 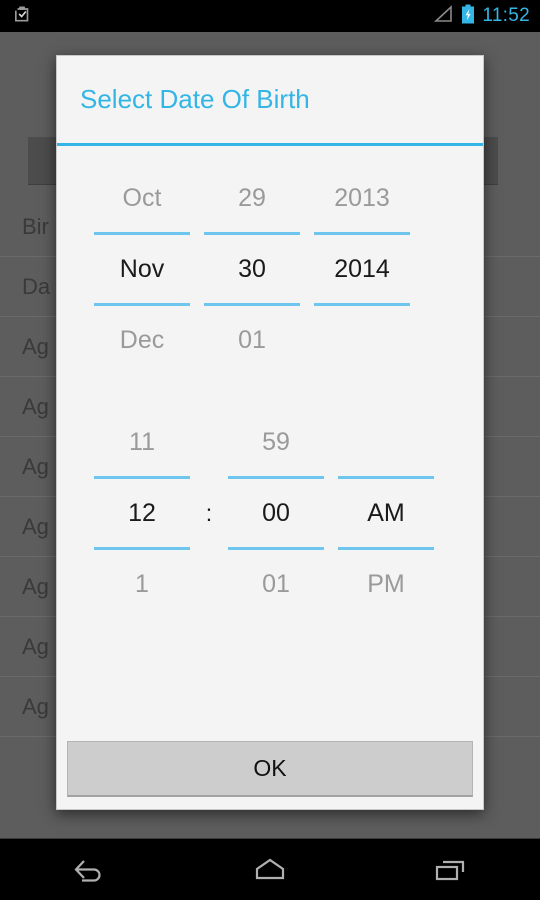 I want to click on meridiem-spinner: AM PM, so click(x=386, y=513).